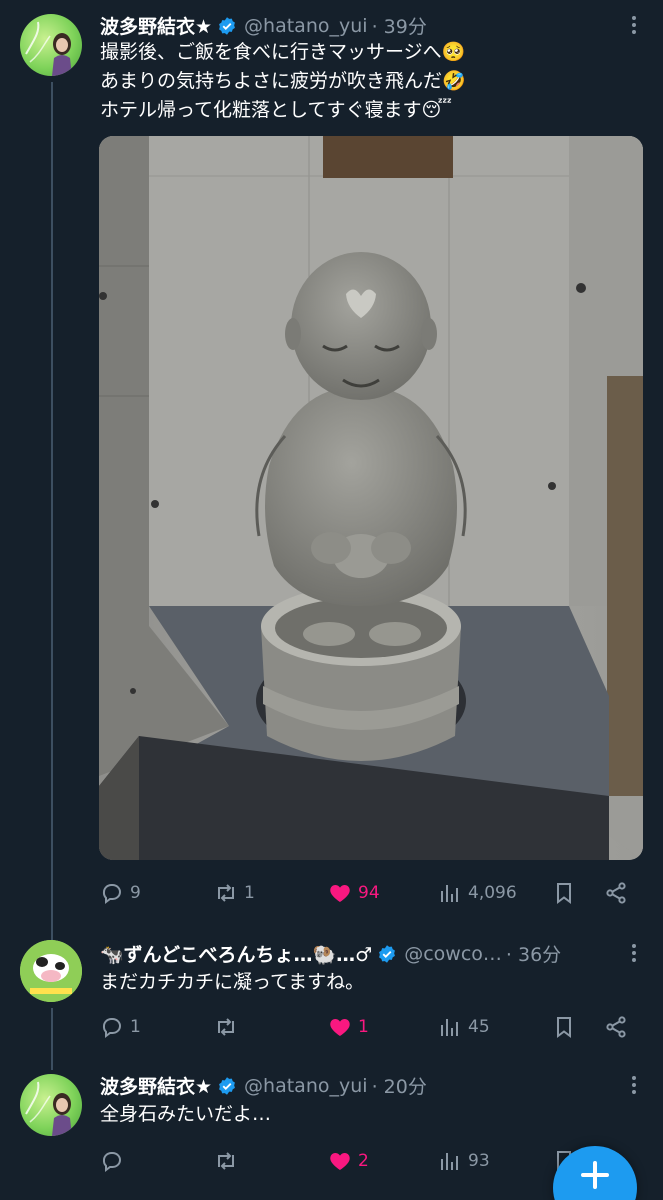  I want to click on views-count: 45, so click(479, 1027).